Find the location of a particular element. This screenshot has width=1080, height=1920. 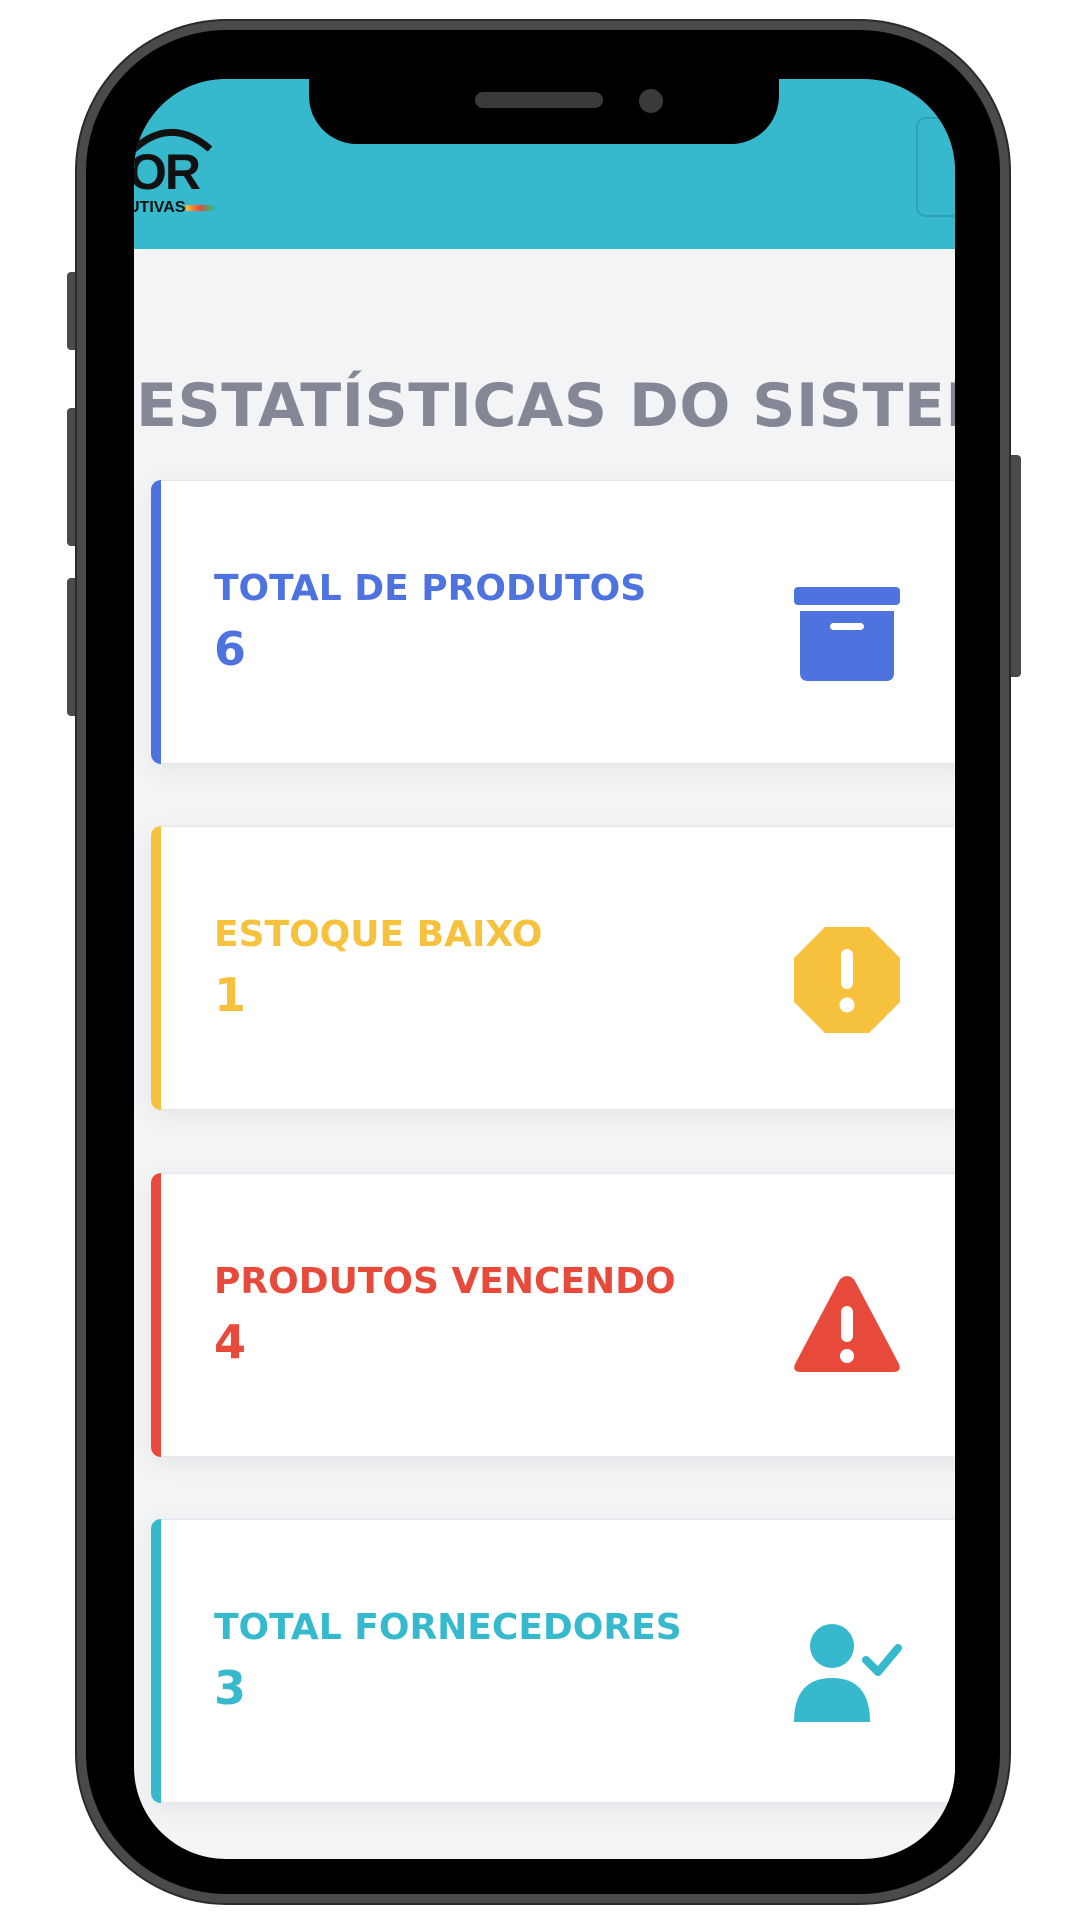

brand-logo: OR UTIVAS is located at coordinates (181, 169).